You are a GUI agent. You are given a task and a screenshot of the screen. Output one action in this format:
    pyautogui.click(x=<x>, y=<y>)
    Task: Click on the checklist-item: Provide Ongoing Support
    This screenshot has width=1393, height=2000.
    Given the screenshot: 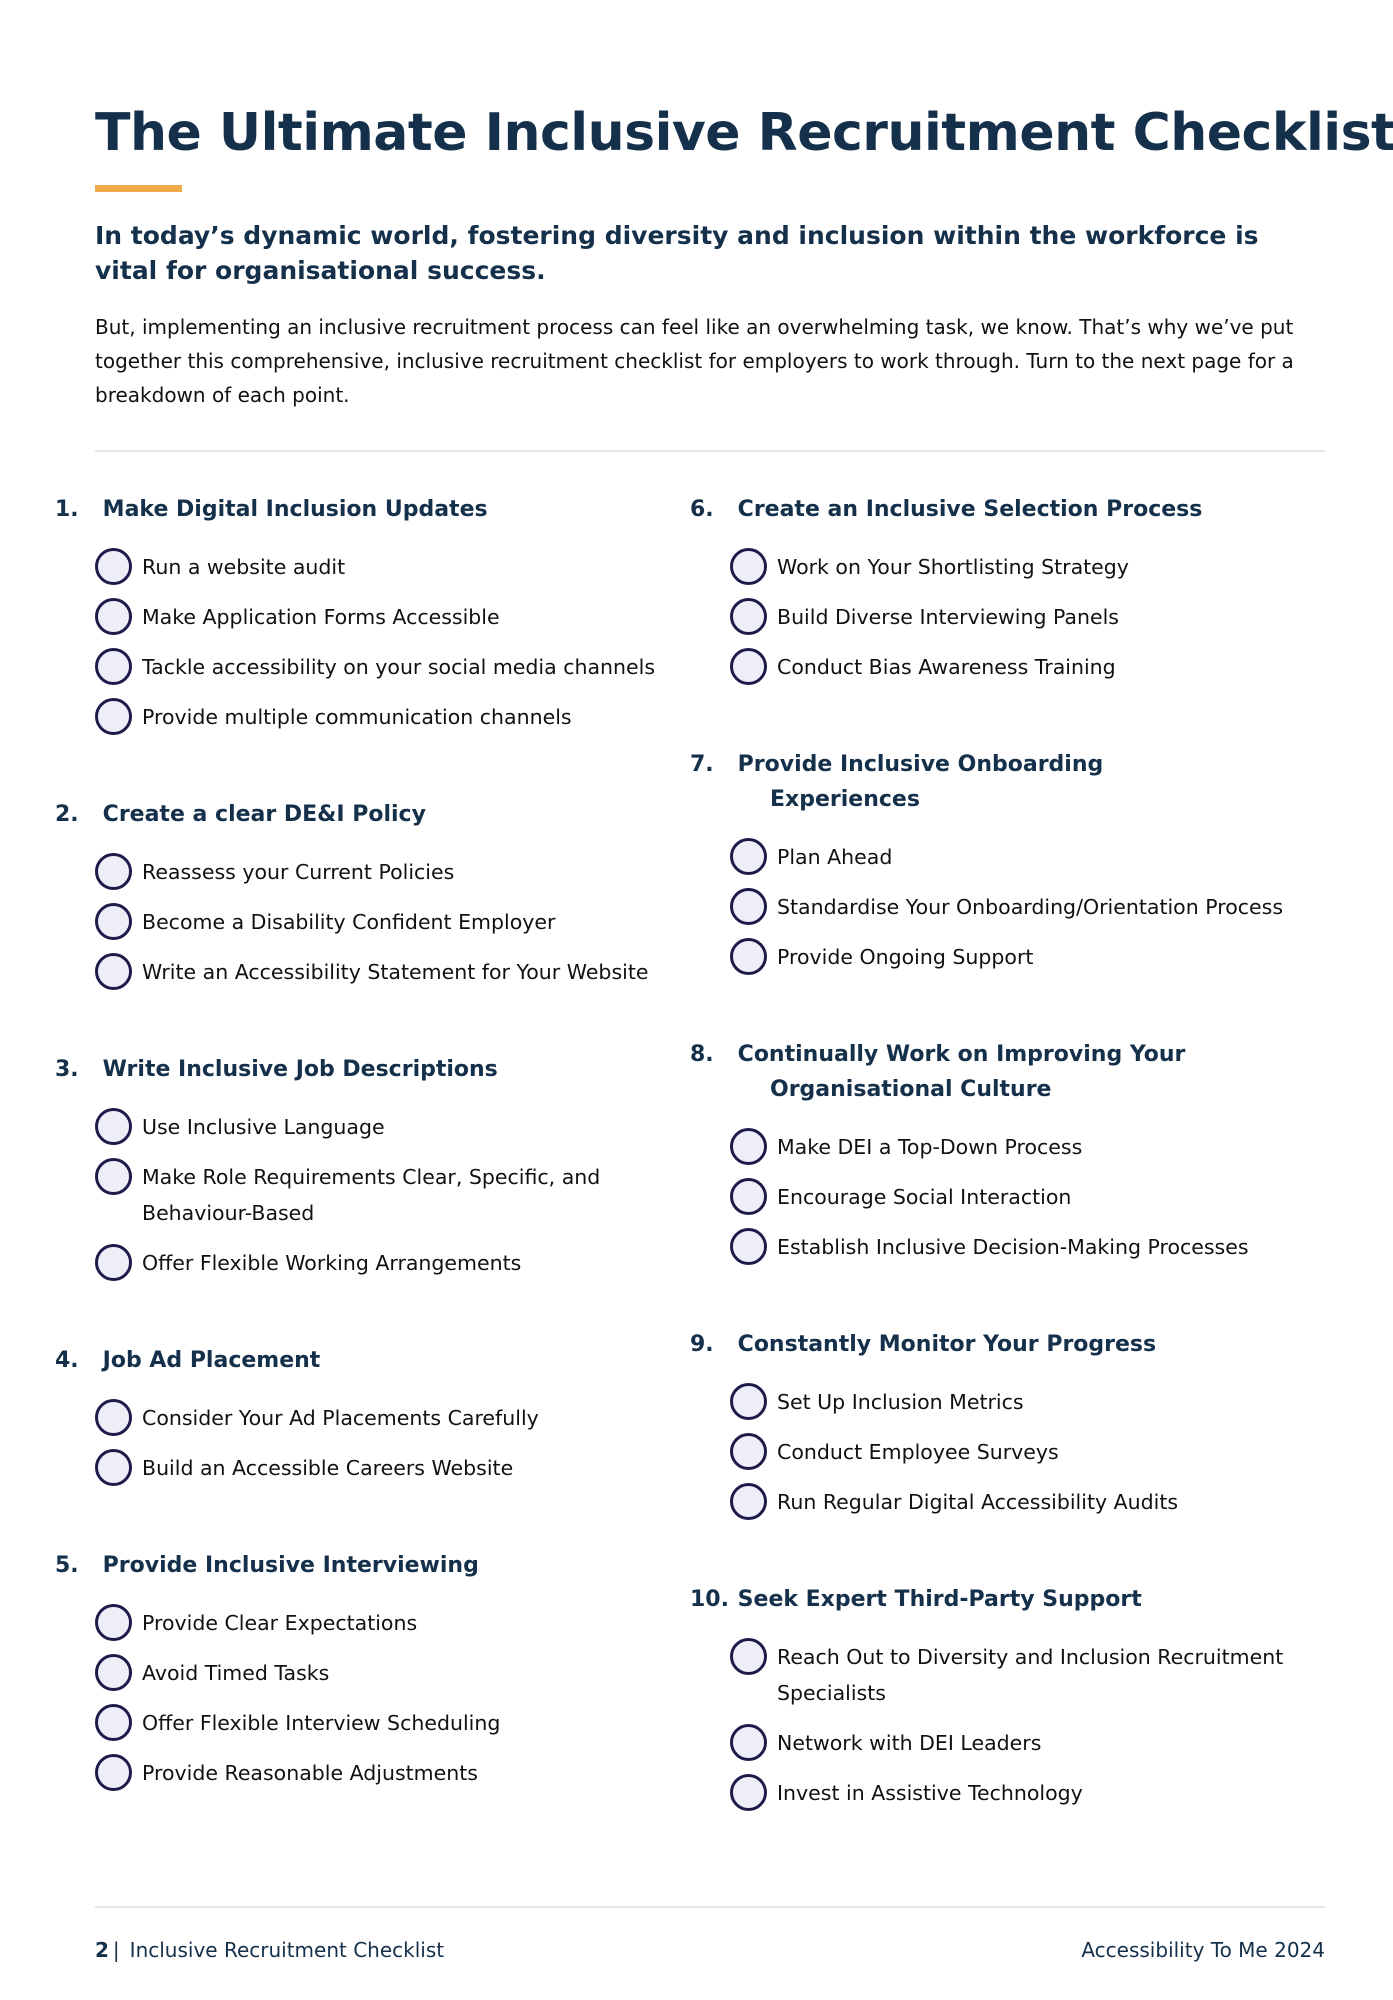 What is the action you would take?
    pyautogui.click(x=1030, y=956)
    